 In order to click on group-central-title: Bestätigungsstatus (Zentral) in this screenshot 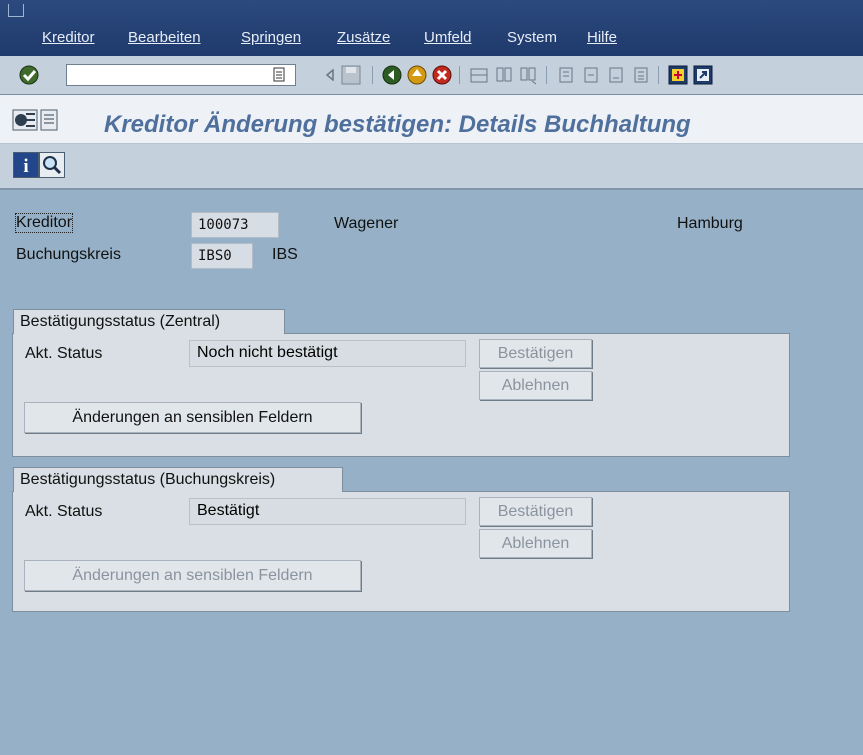, I will do `click(149, 321)`.